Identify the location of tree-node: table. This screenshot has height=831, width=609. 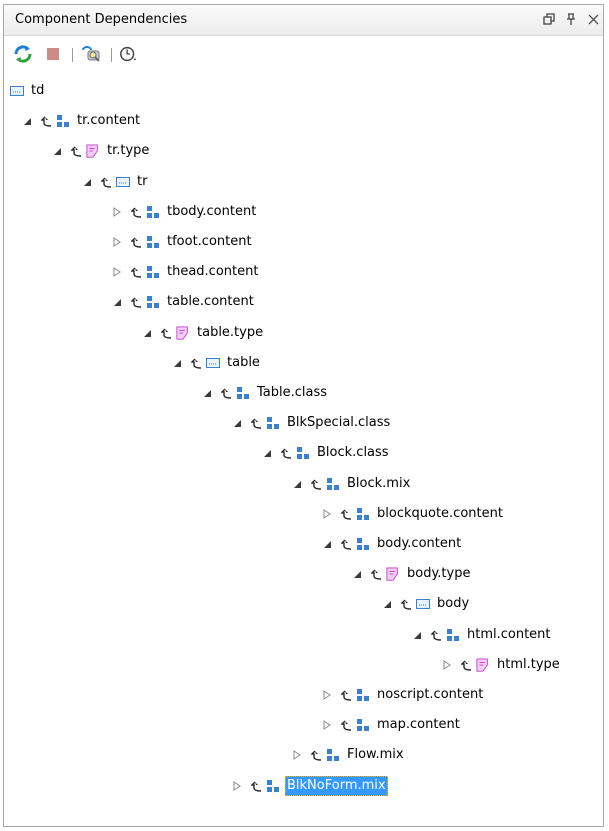
(216, 363).